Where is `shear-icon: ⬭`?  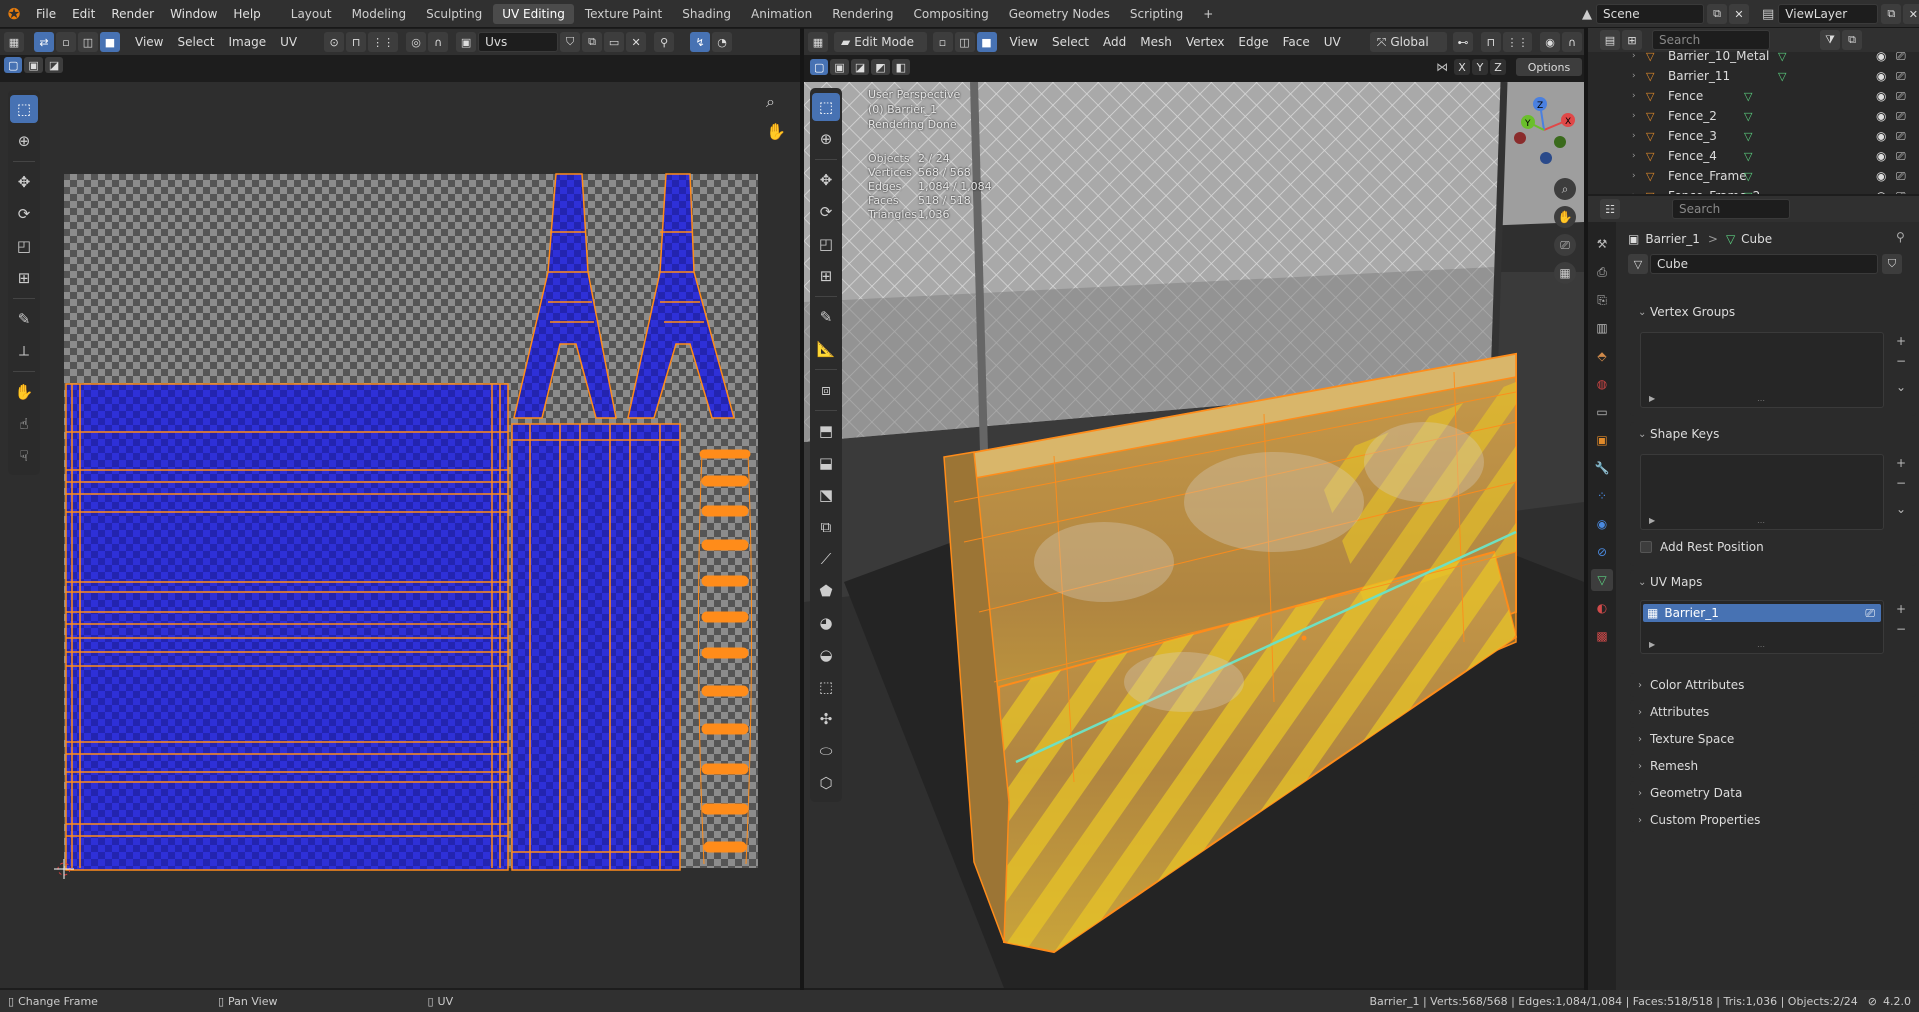
shear-icon: ⬭ is located at coordinates (826, 751).